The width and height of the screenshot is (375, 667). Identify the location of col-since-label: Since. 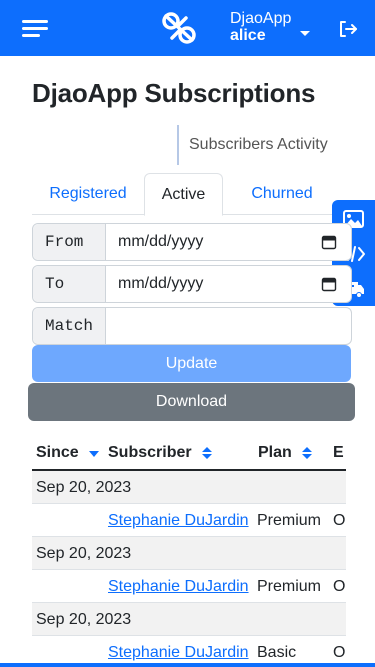
(57, 452).